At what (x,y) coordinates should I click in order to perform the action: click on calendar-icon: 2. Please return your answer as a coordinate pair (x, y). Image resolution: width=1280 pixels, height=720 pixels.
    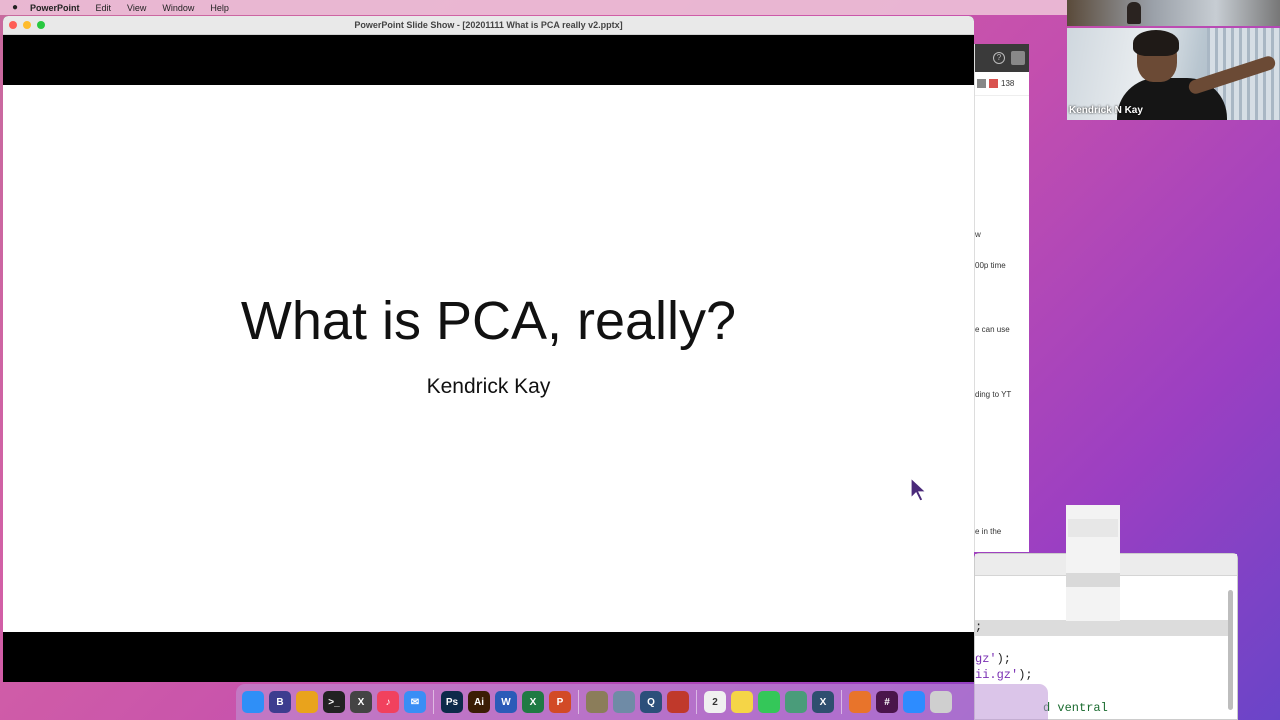
    Looking at the image, I should click on (715, 702).